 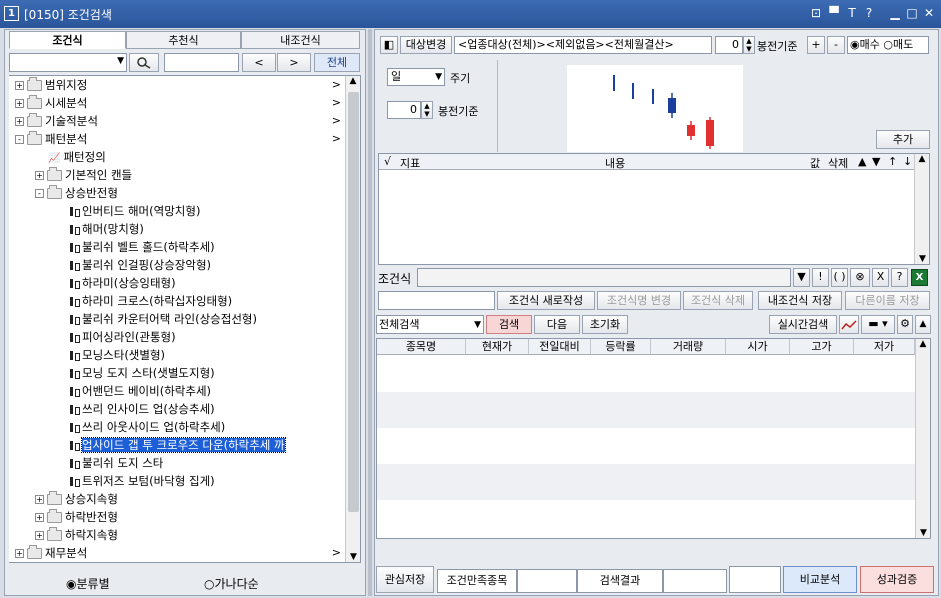 What do you see at coordinates (729, 45) in the screenshot?
I see `bong-input: 0` at bounding box center [729, 45].